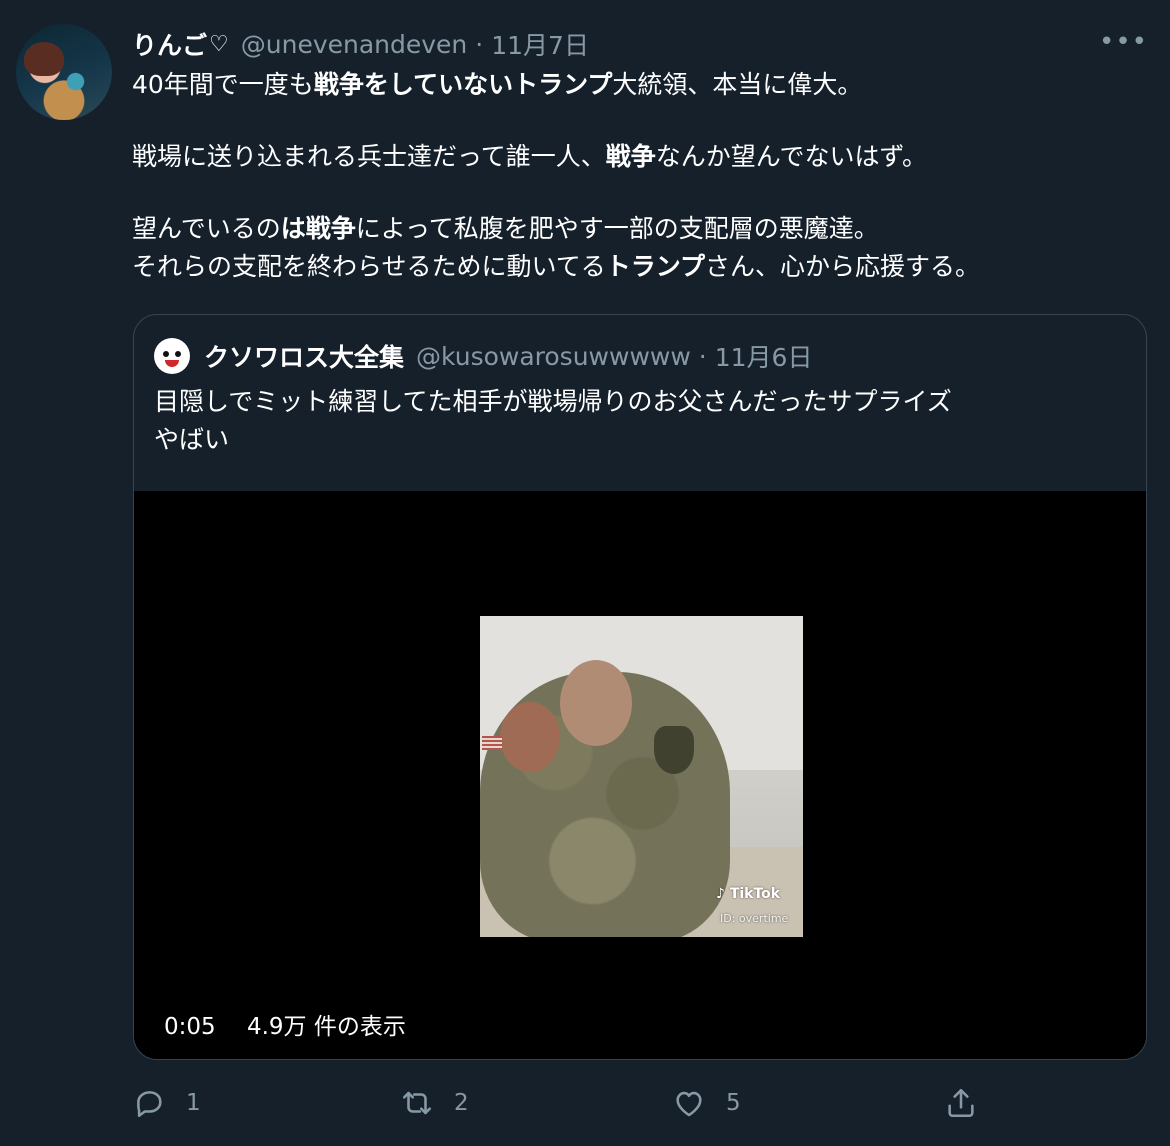 The image size is (1170, 1146). I want to click on tweet-actions: 1 2 5, so click(562, 1103).